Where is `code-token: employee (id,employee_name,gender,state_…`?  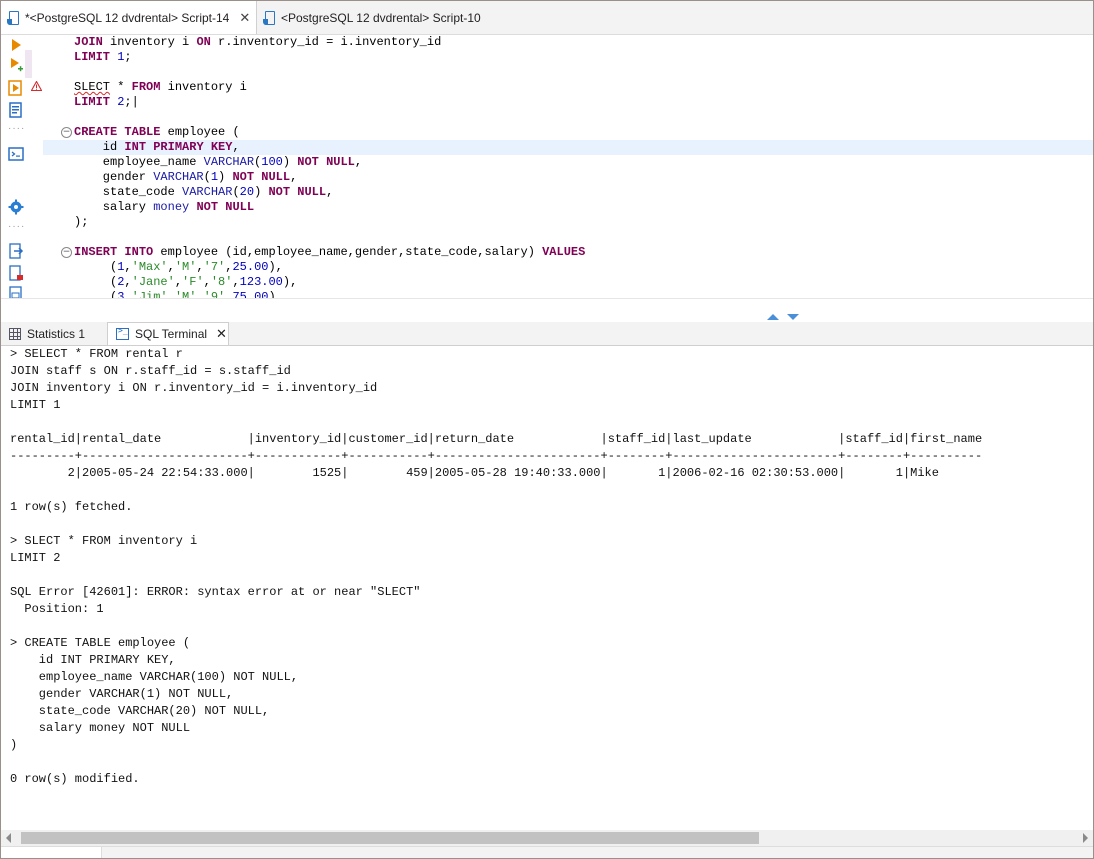 code-token: employee (id,employee_name,gender,state_… is located at coordinates (348, 252).